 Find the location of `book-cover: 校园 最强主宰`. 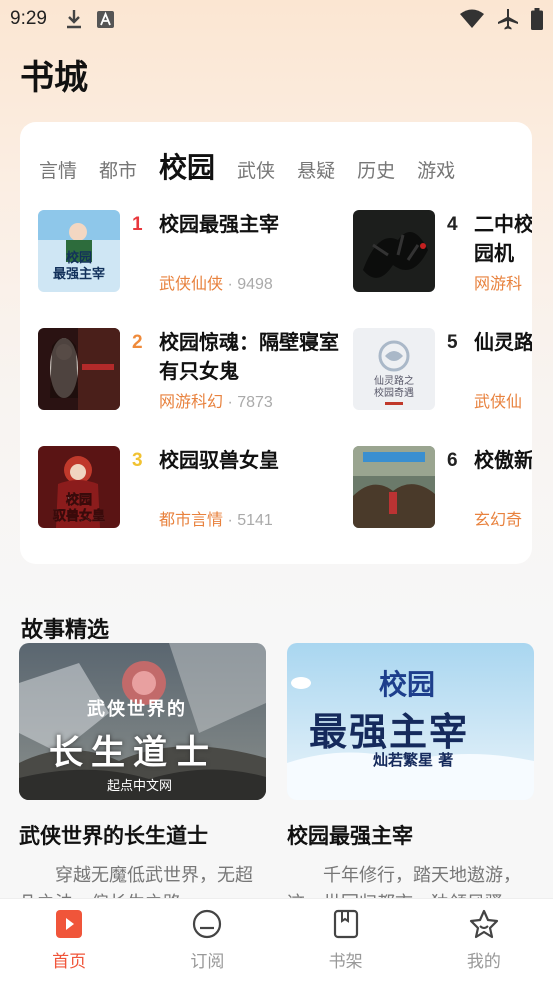

book-cover: 校园 最强主宰 is located at coordinates (79, 251).